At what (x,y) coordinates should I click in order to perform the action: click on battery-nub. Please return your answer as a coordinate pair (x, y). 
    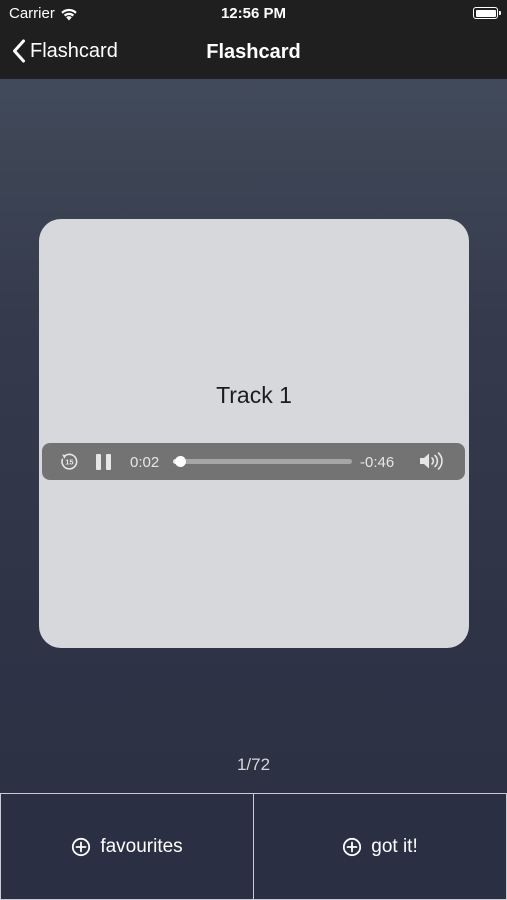
    Looking at the image, I should click on (500, 13).